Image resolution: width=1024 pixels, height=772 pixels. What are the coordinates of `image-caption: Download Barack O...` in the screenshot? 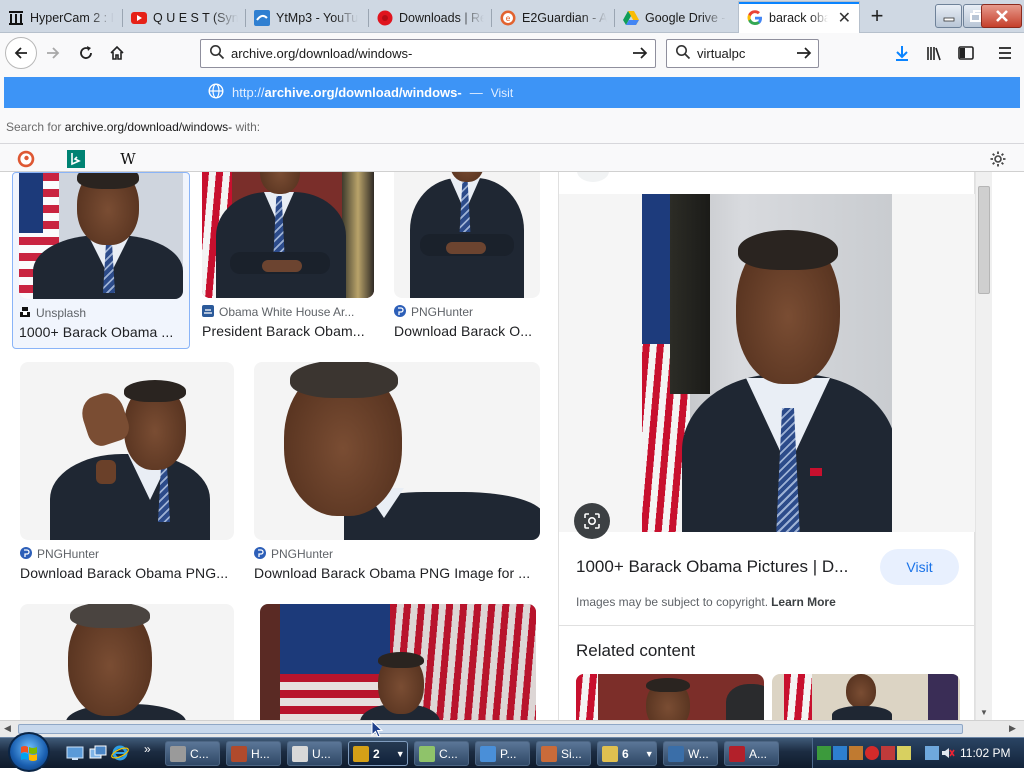 It's located at (467, 331).